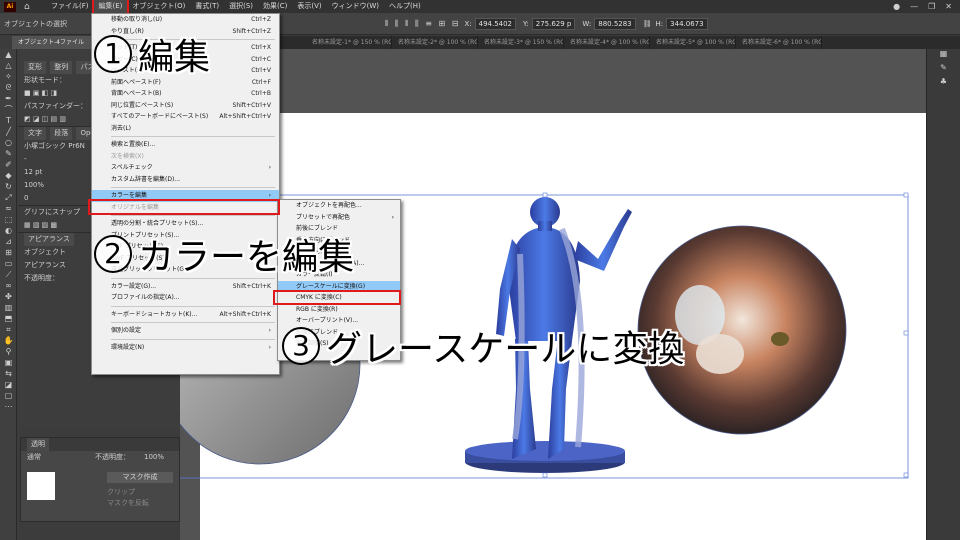 The height and width of the screenshot is (540, 960). What do you see at coordinates (185, 331) in the screenshot?
I see `edit-menu-item: 個別の設定 ›` at bounding box center [185, 331].